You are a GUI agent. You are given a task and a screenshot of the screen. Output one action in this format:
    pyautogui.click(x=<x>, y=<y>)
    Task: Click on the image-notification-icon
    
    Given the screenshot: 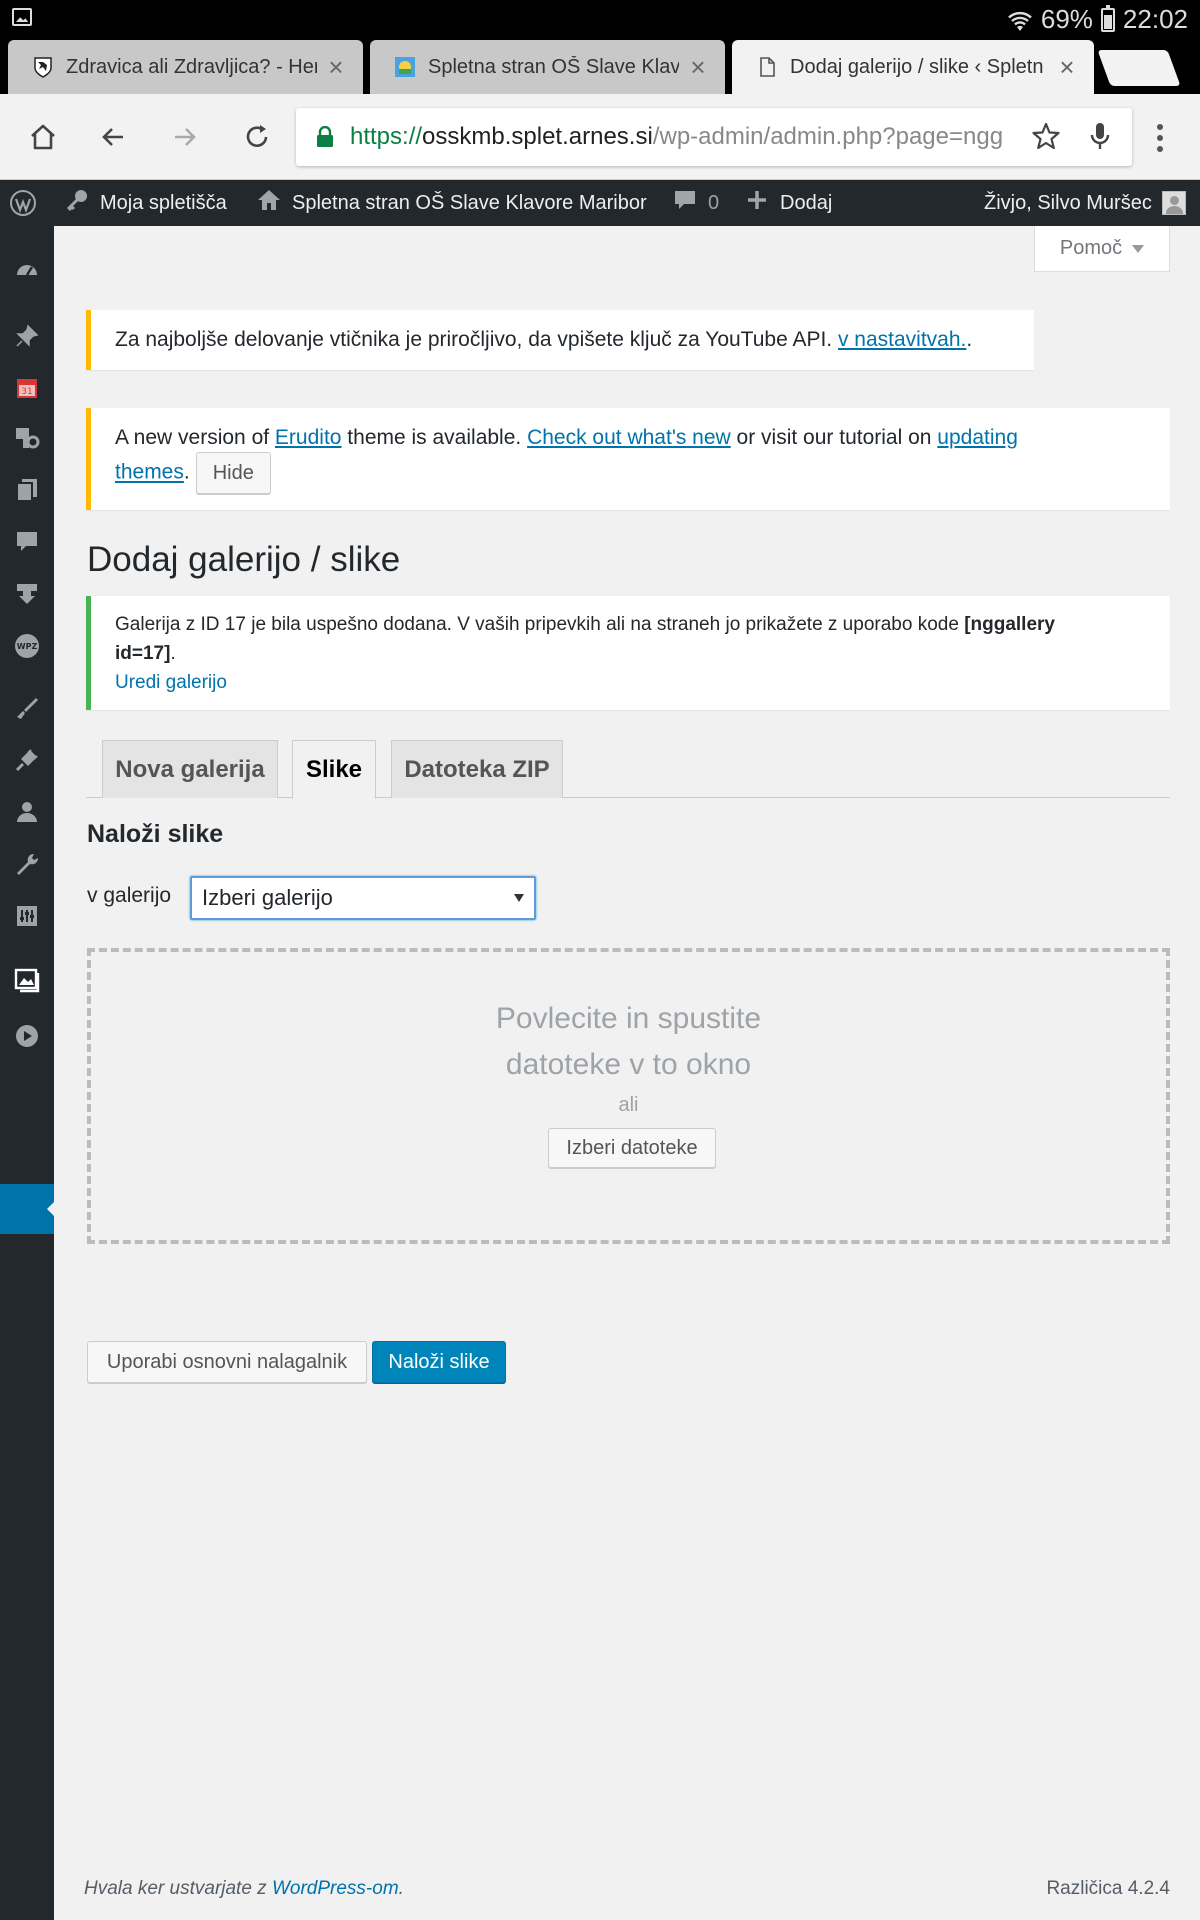 What is the action you would take?
    pyautogui.click(x=22, y=17)
    